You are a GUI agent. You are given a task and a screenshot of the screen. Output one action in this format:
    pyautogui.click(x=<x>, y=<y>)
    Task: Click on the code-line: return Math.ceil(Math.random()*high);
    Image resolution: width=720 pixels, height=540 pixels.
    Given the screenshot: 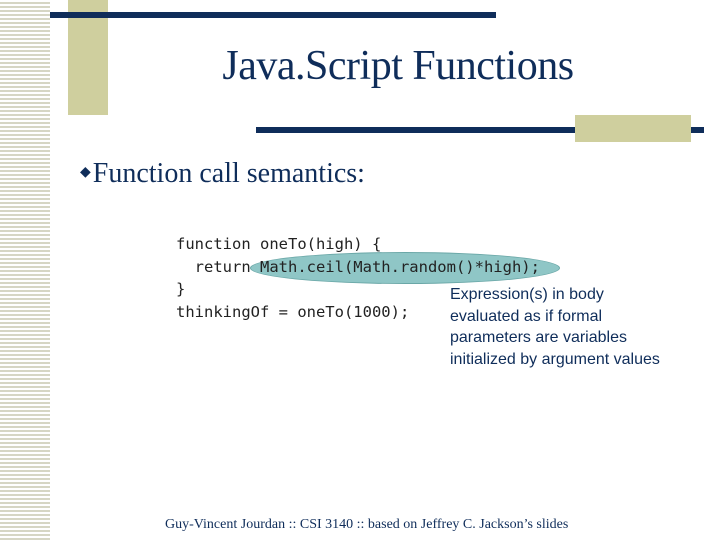 What is the action you would take?
    pyautogui.click(x=358, y=266)
    